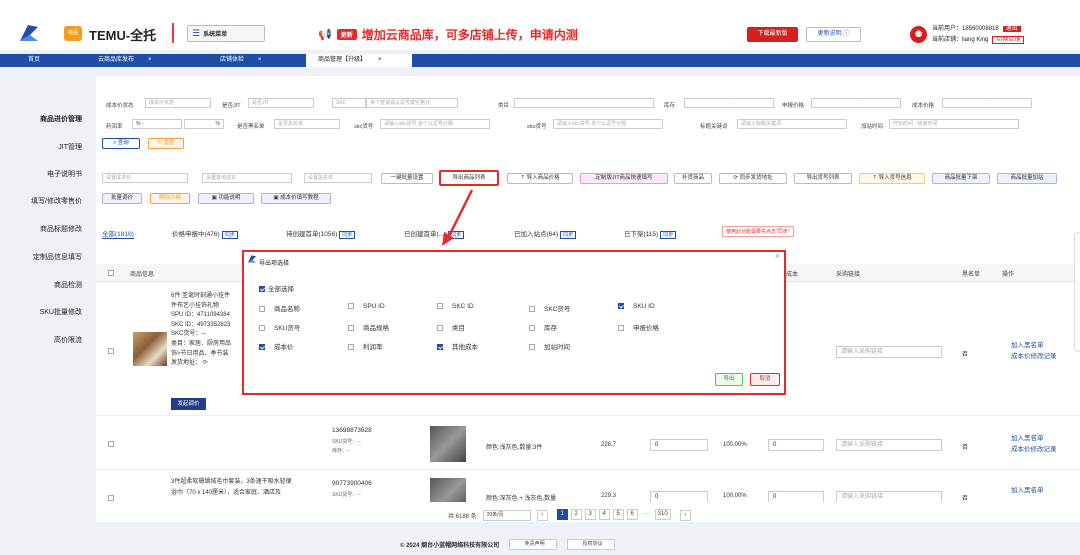  Describe the element at coordinates (662, 514) in the screenshot. I see `page-button: 310` at that location.